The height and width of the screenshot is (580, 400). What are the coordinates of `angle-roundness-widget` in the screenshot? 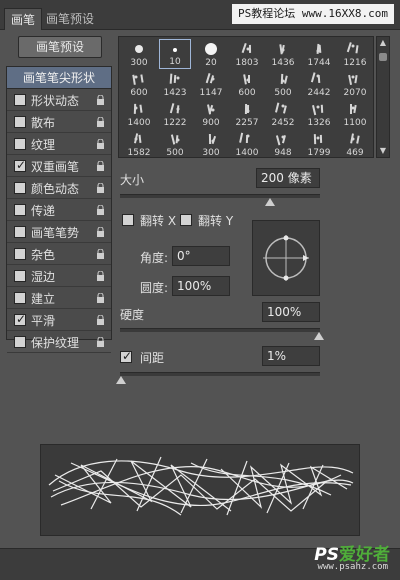 It's located at (286, 258).